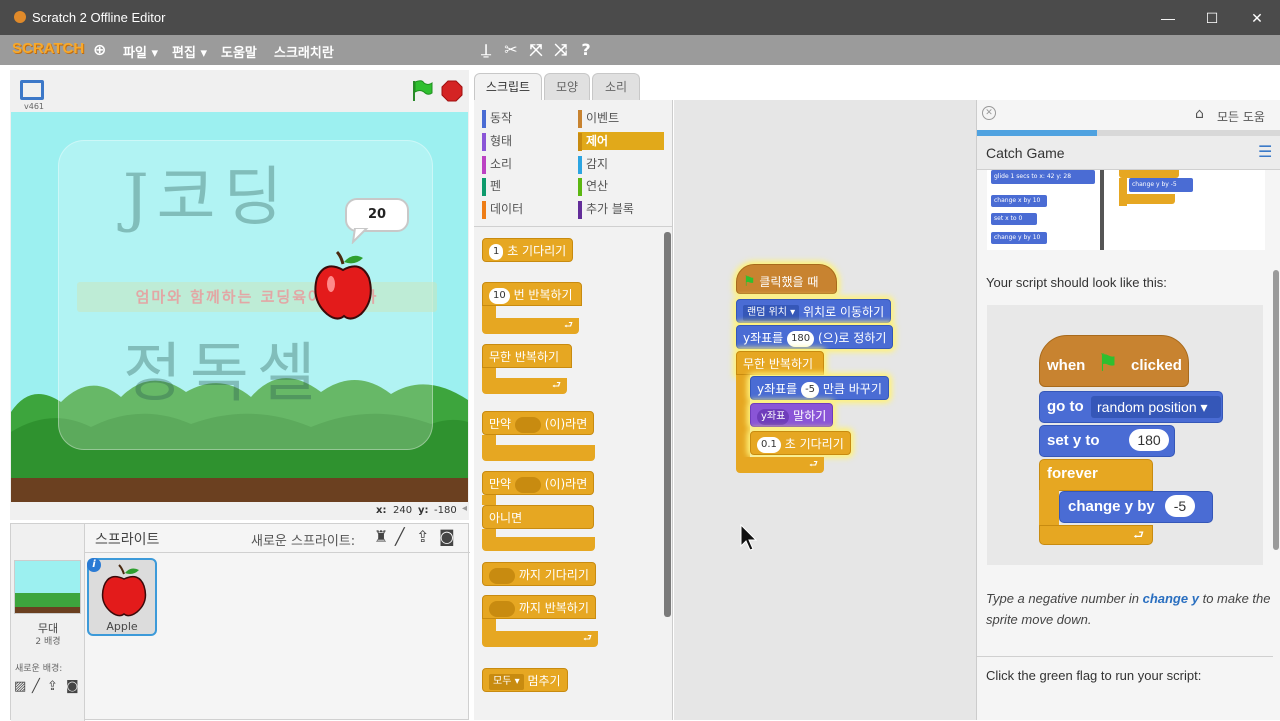 The width and height of the screenshot is (1280, 721). I want to click on tab-costumes: 모양, so click(567, 87).